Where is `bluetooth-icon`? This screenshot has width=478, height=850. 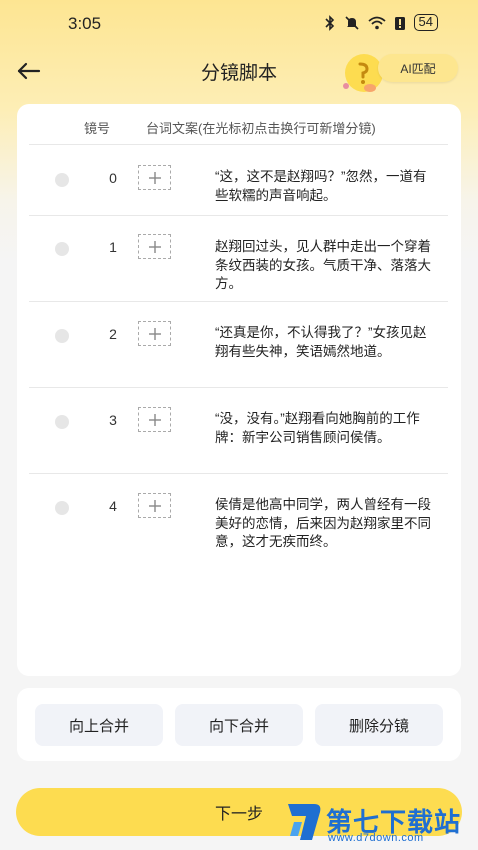 bluetooth-icon is located at coordinates (329, 22).